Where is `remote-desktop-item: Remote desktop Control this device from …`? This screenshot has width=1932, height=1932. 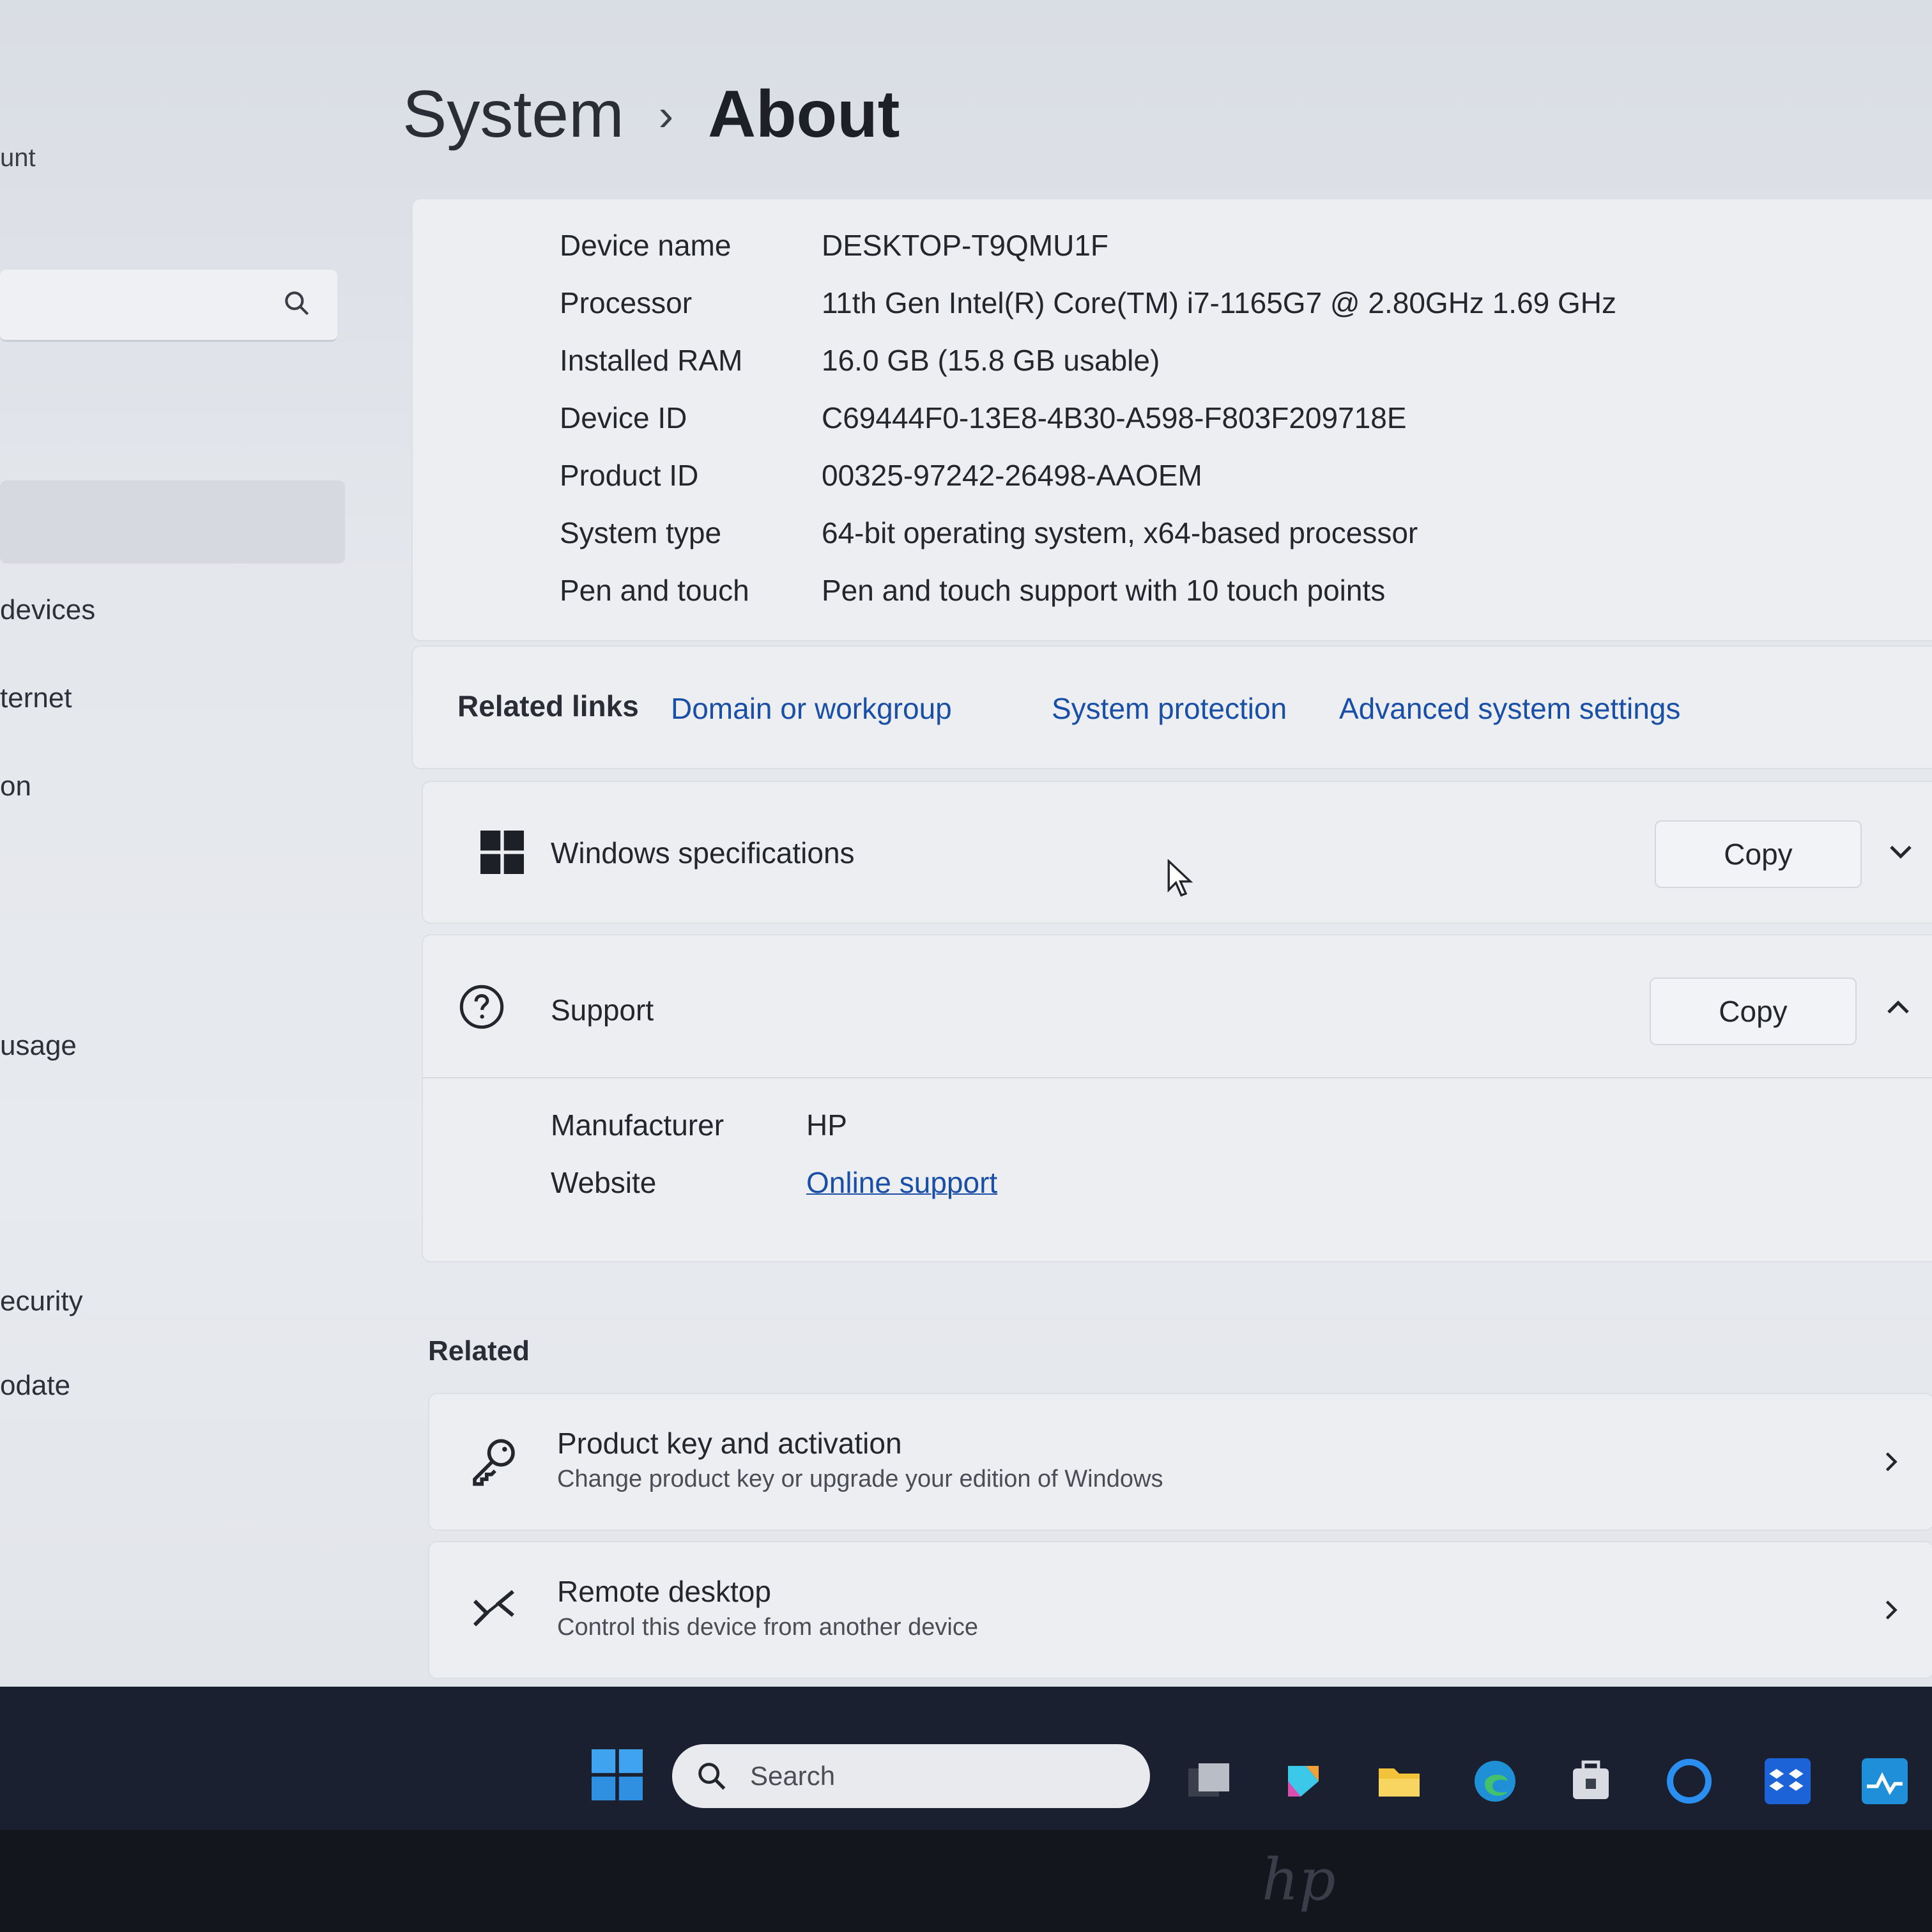
remote-desktop-item: Remote desktop Control this device from … is located at coordinates (1180, 1610).